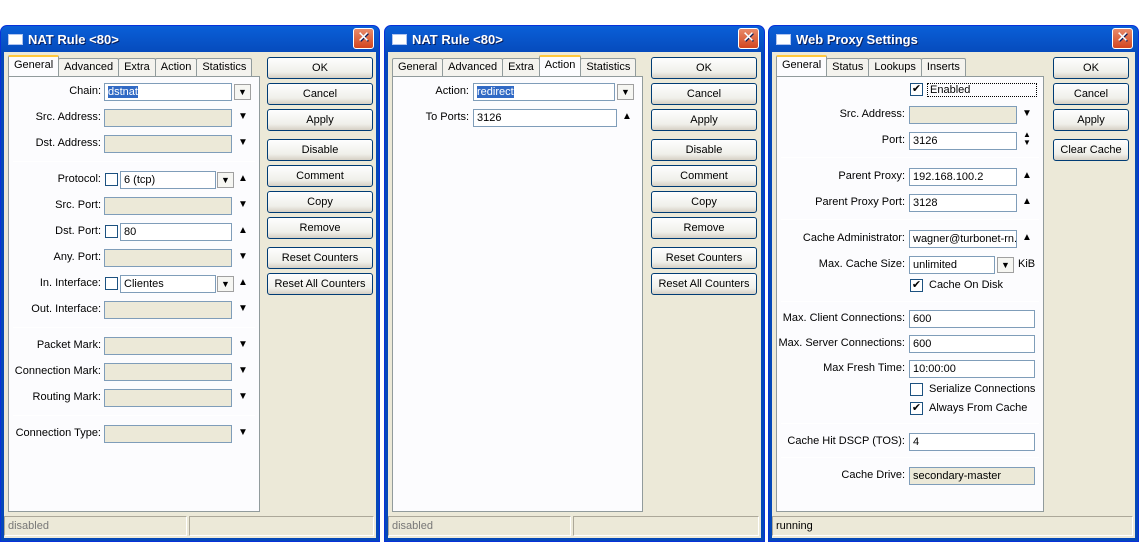 The height and width of the screenshot is (542, 1141). What do you see at coordinates (1027, 139) in the screenshot?
I see `spinner-icon: ▲ ▼` at bounding box center [1027, 139].